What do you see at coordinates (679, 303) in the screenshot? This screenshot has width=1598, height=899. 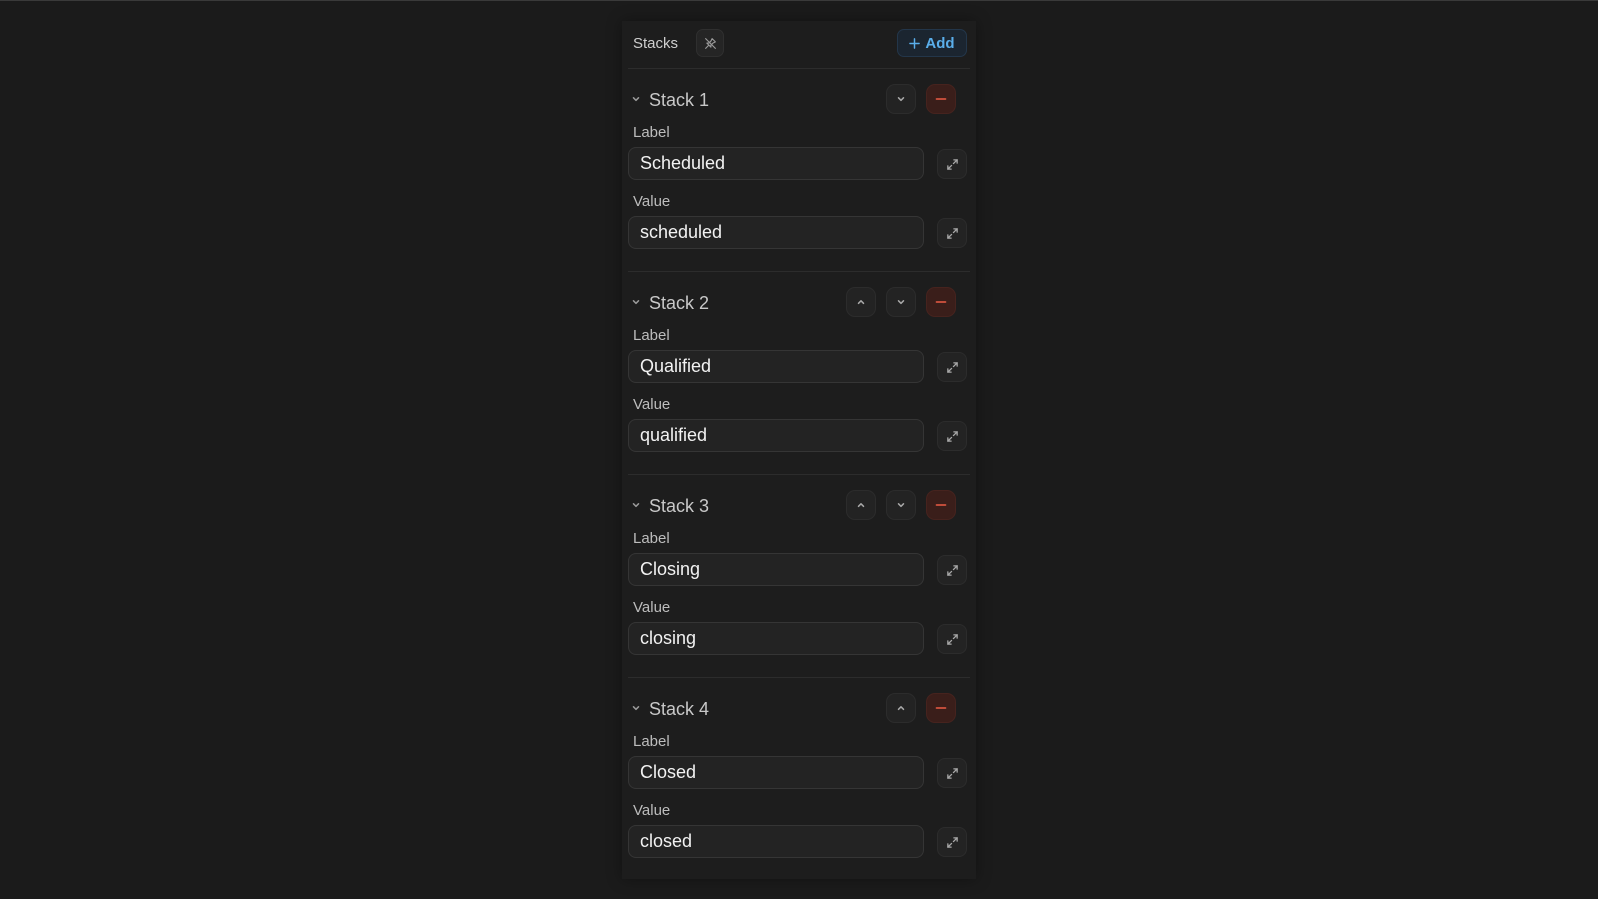 I see `stack-title: Stack 2` at bounding box center [679, 303].